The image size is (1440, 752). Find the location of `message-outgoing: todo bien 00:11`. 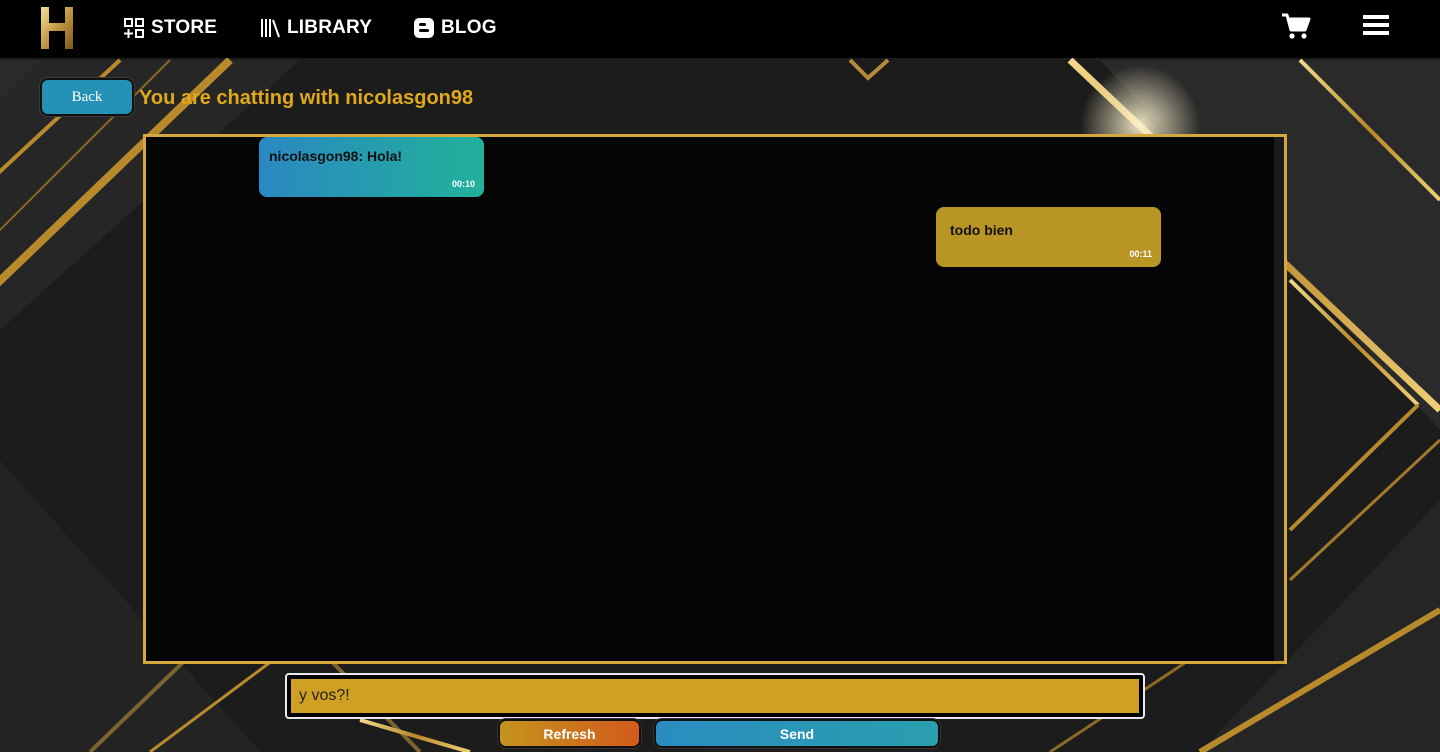

message-outgoing: todo bien 00:11 is located at coordinates (1048, 237).